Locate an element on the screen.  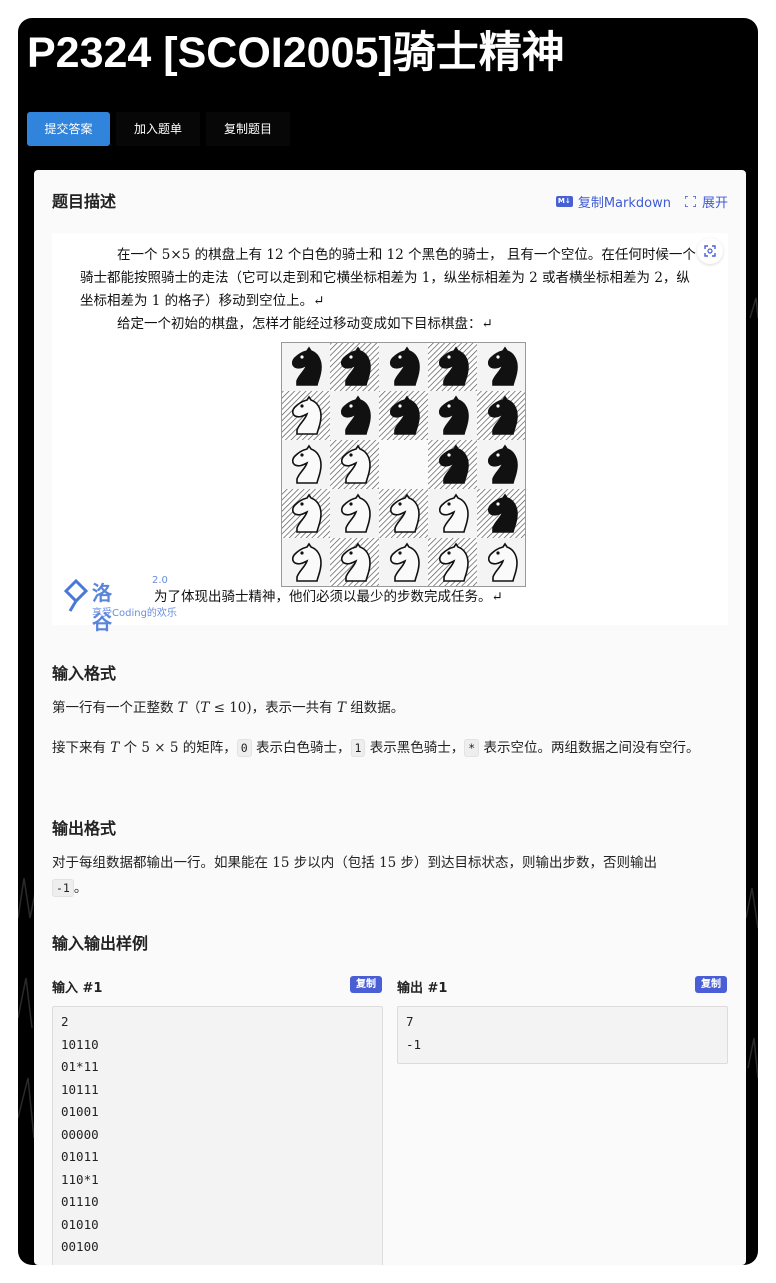
statement-paragraph-3: 为了体现出骑士精神，他们必须以最少的步数完成任务。↵ is located at coordinates (328, 597).